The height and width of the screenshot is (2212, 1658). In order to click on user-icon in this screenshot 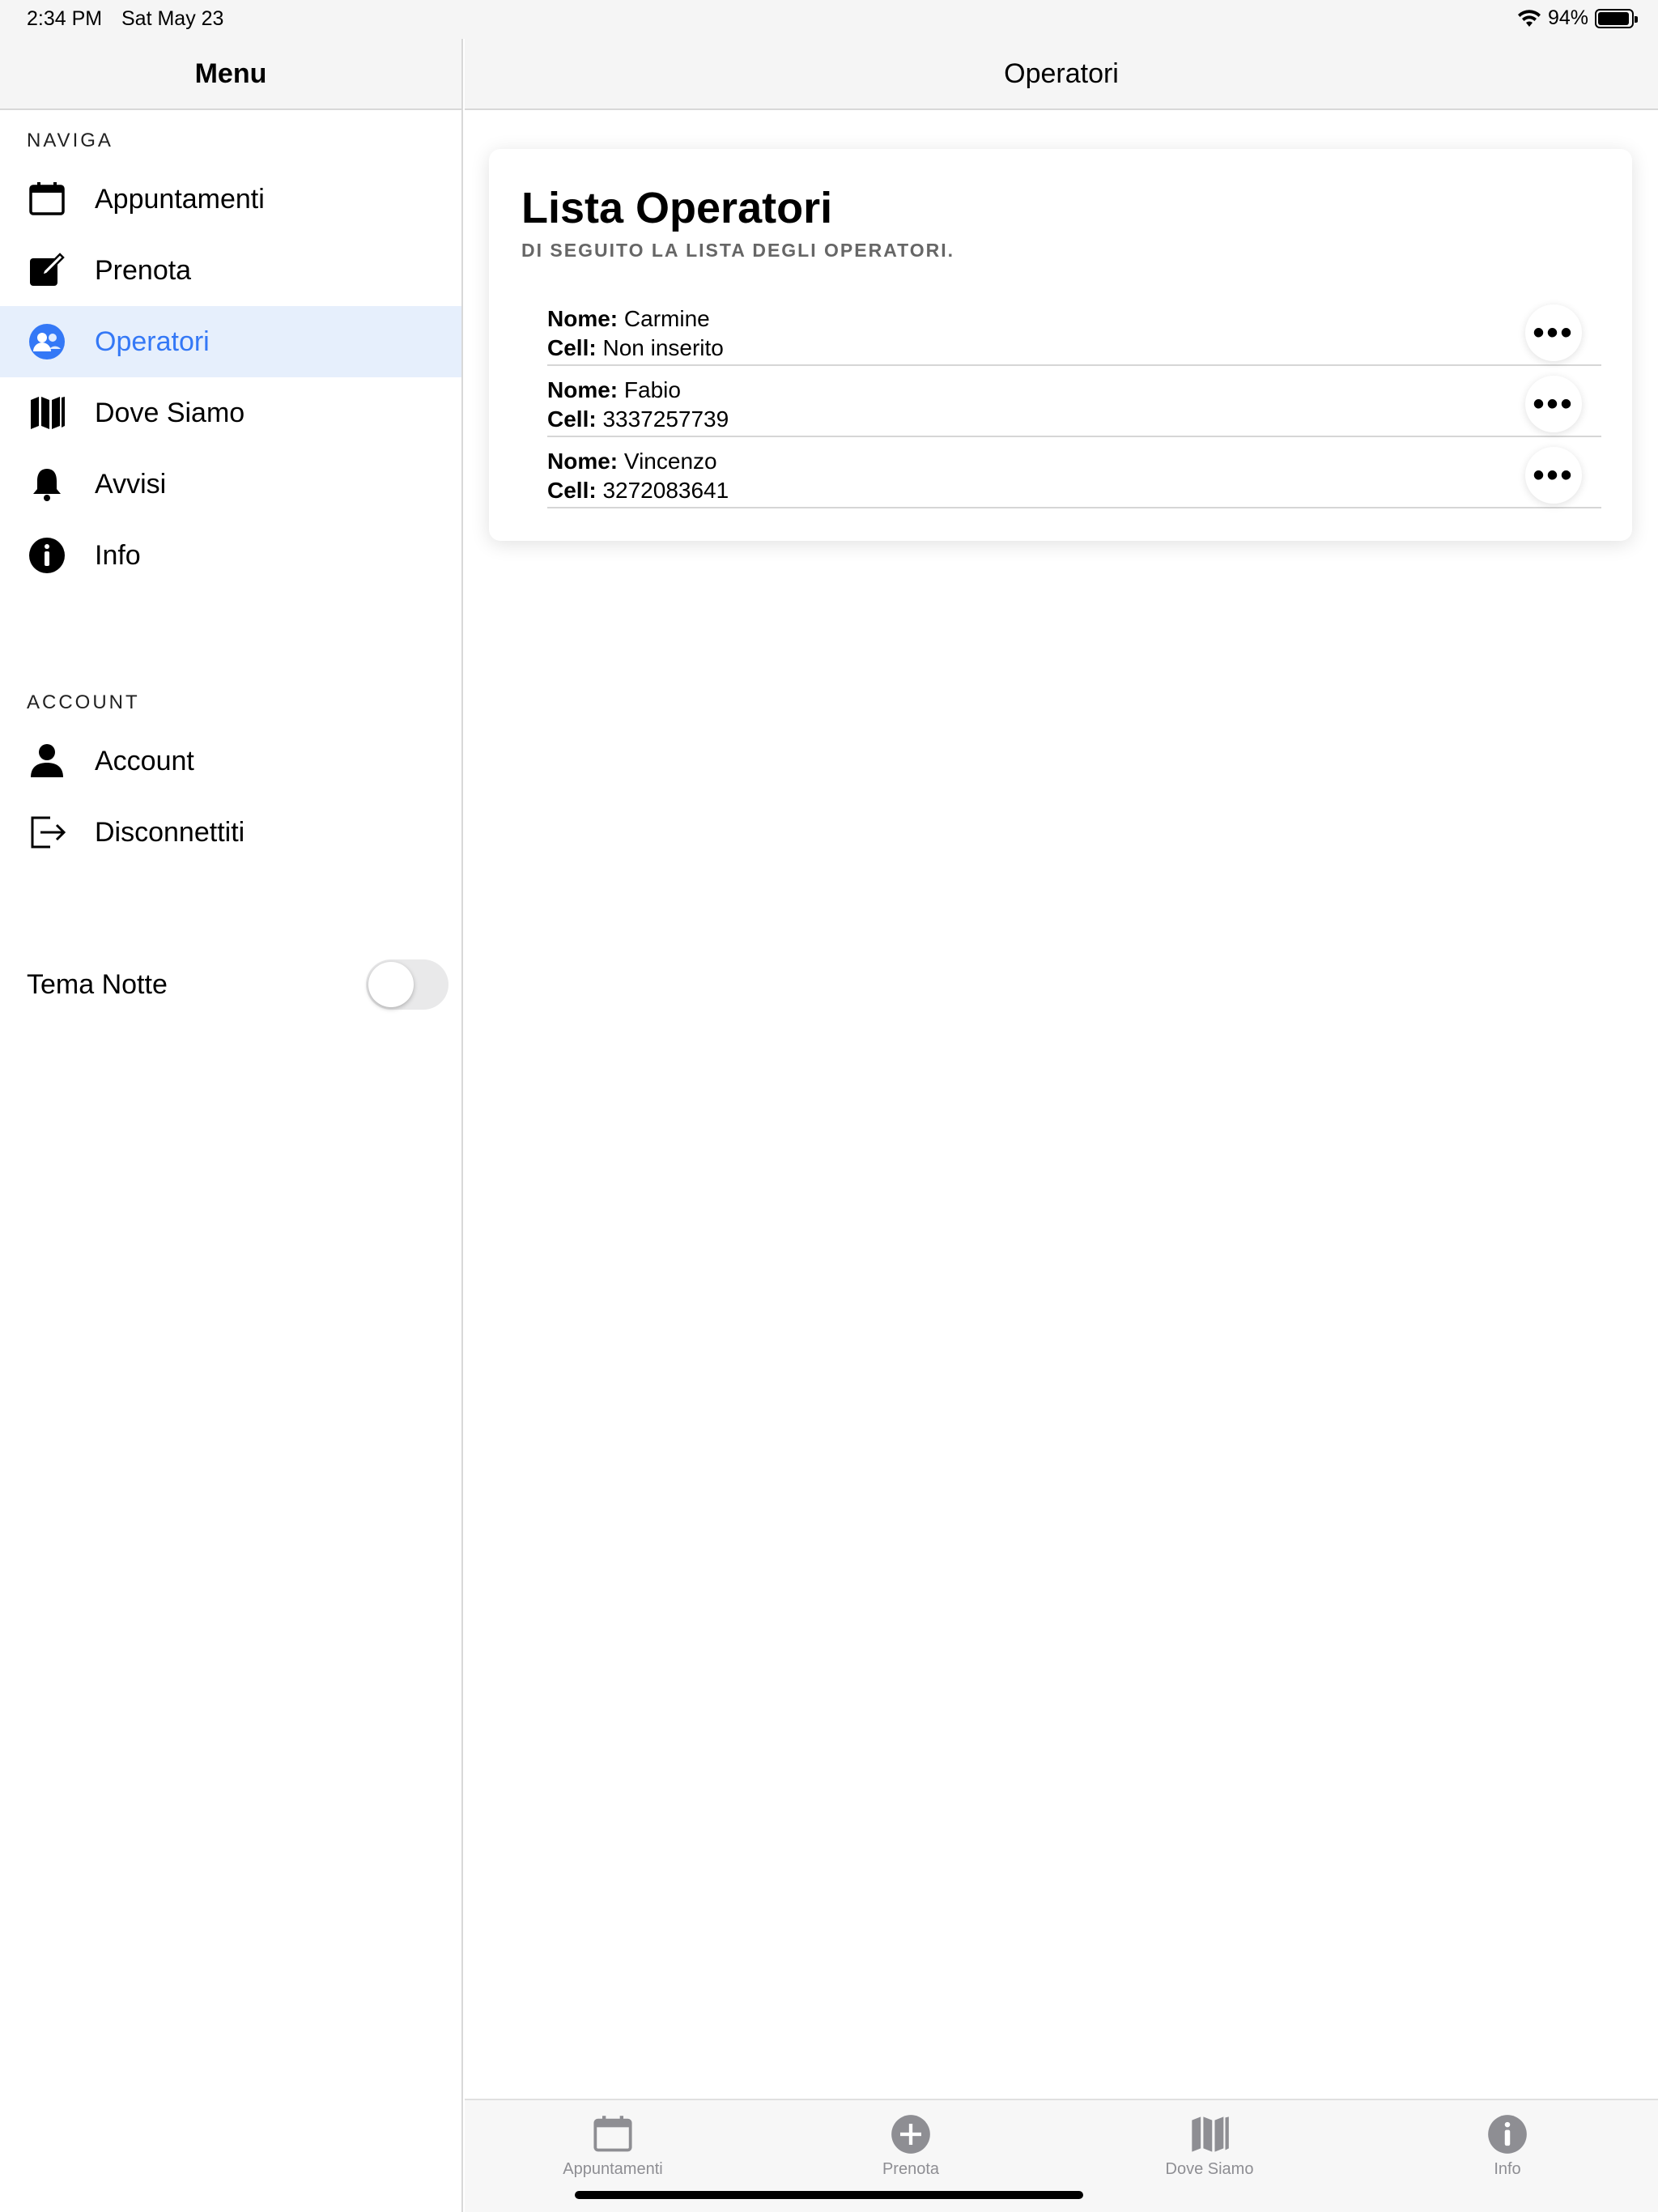, I will do `click(47, 761)`.